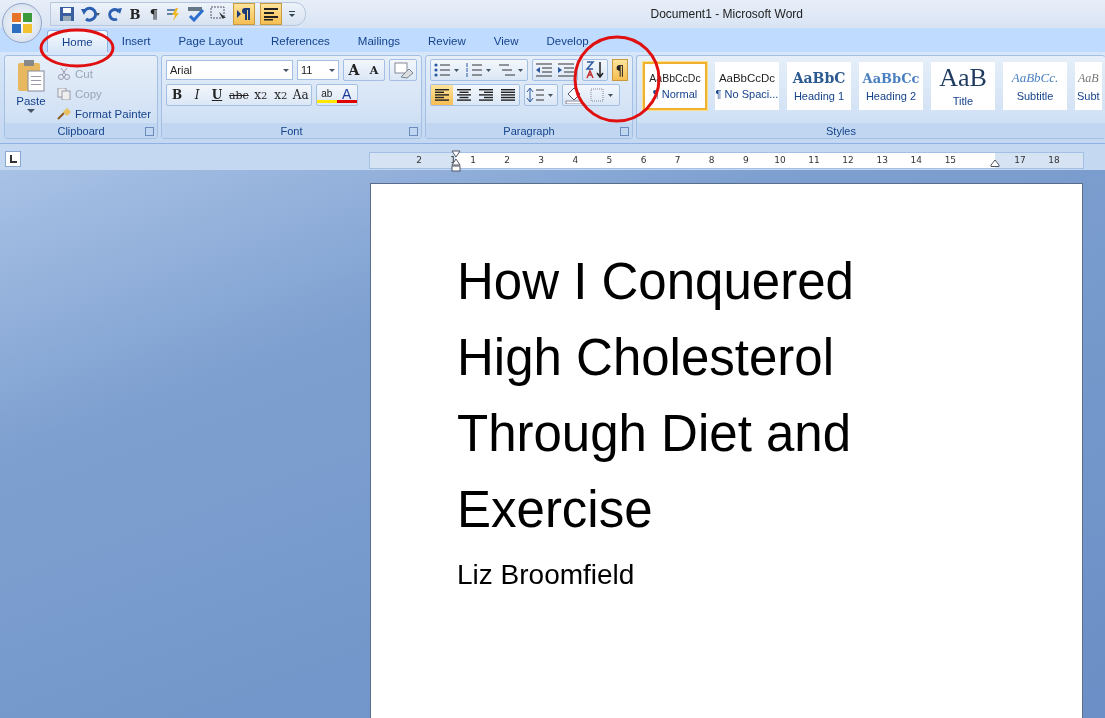  What do you see at coordinates (1035, 96) in the screenshot?
I see `style-name: Subtitle` at bounding box center [1035, 96].